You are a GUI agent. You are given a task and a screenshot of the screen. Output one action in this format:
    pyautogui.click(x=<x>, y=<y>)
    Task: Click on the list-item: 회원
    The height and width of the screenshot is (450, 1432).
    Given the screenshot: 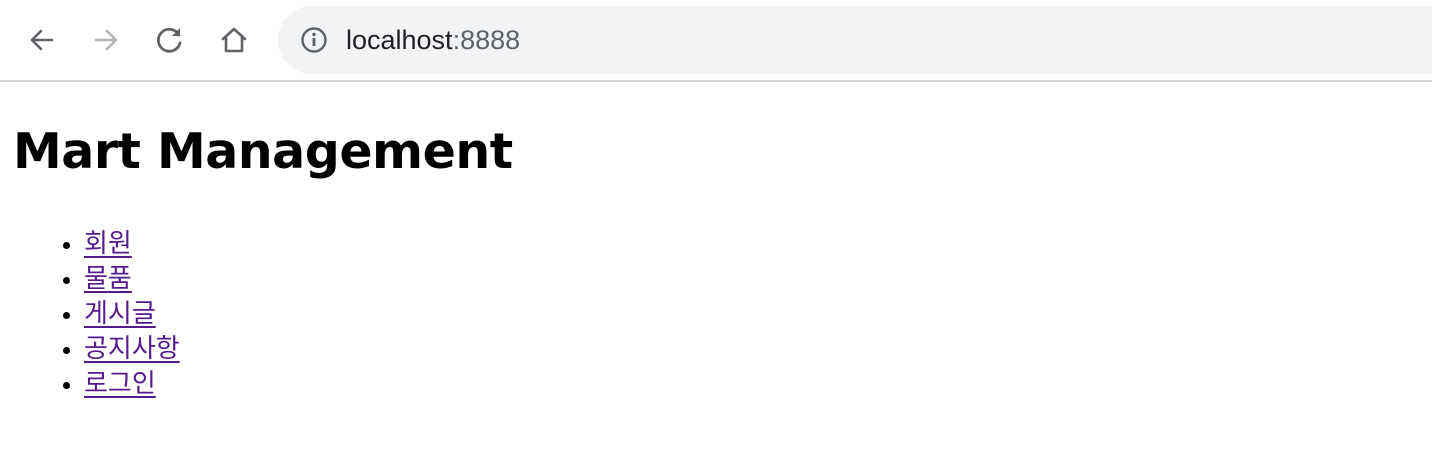 What is the action you would take?
    pyautogui.click(x=132, y=244)
    